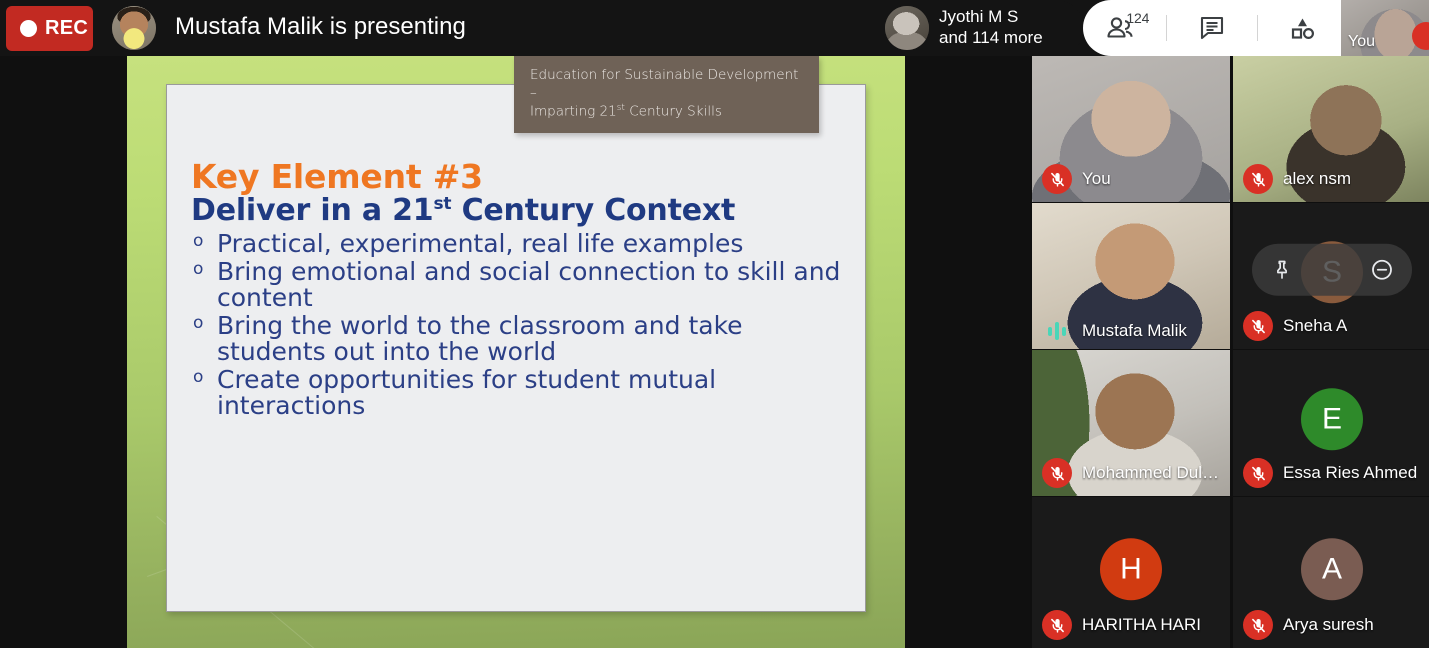  I want to click on meeting-controls-pod: 124, so click(1212, 28).